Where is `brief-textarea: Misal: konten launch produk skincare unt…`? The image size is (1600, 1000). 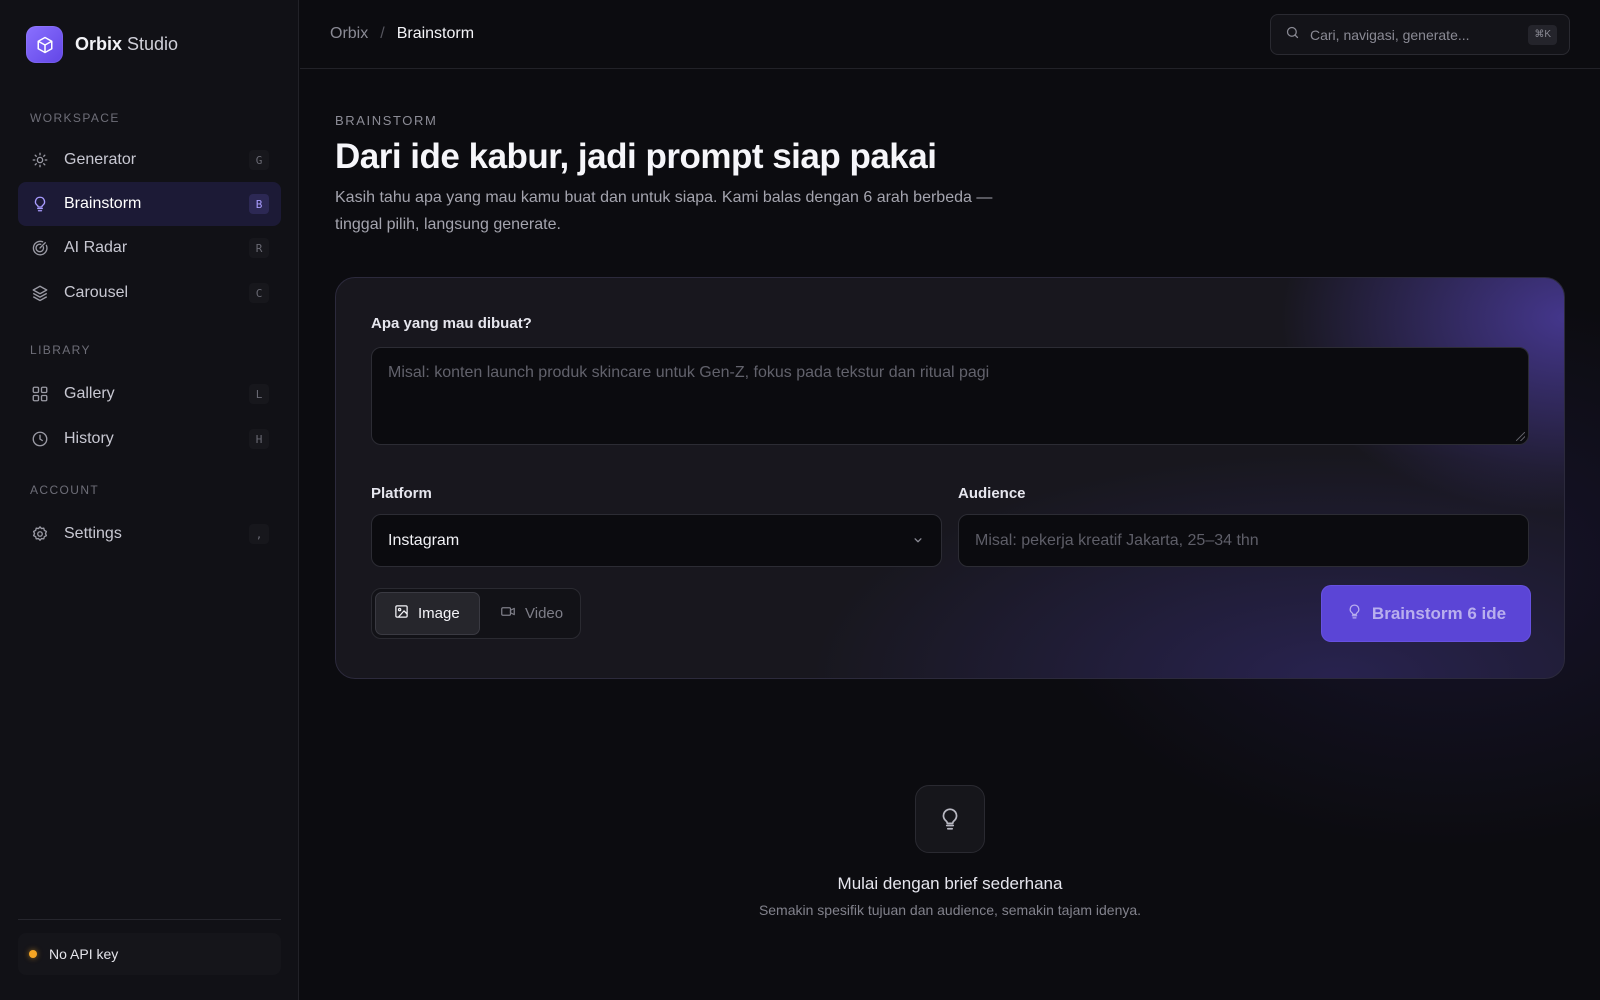 brief-textarea: Misal: konten launch produk skincare unt… is located at coordinates (950, 396).